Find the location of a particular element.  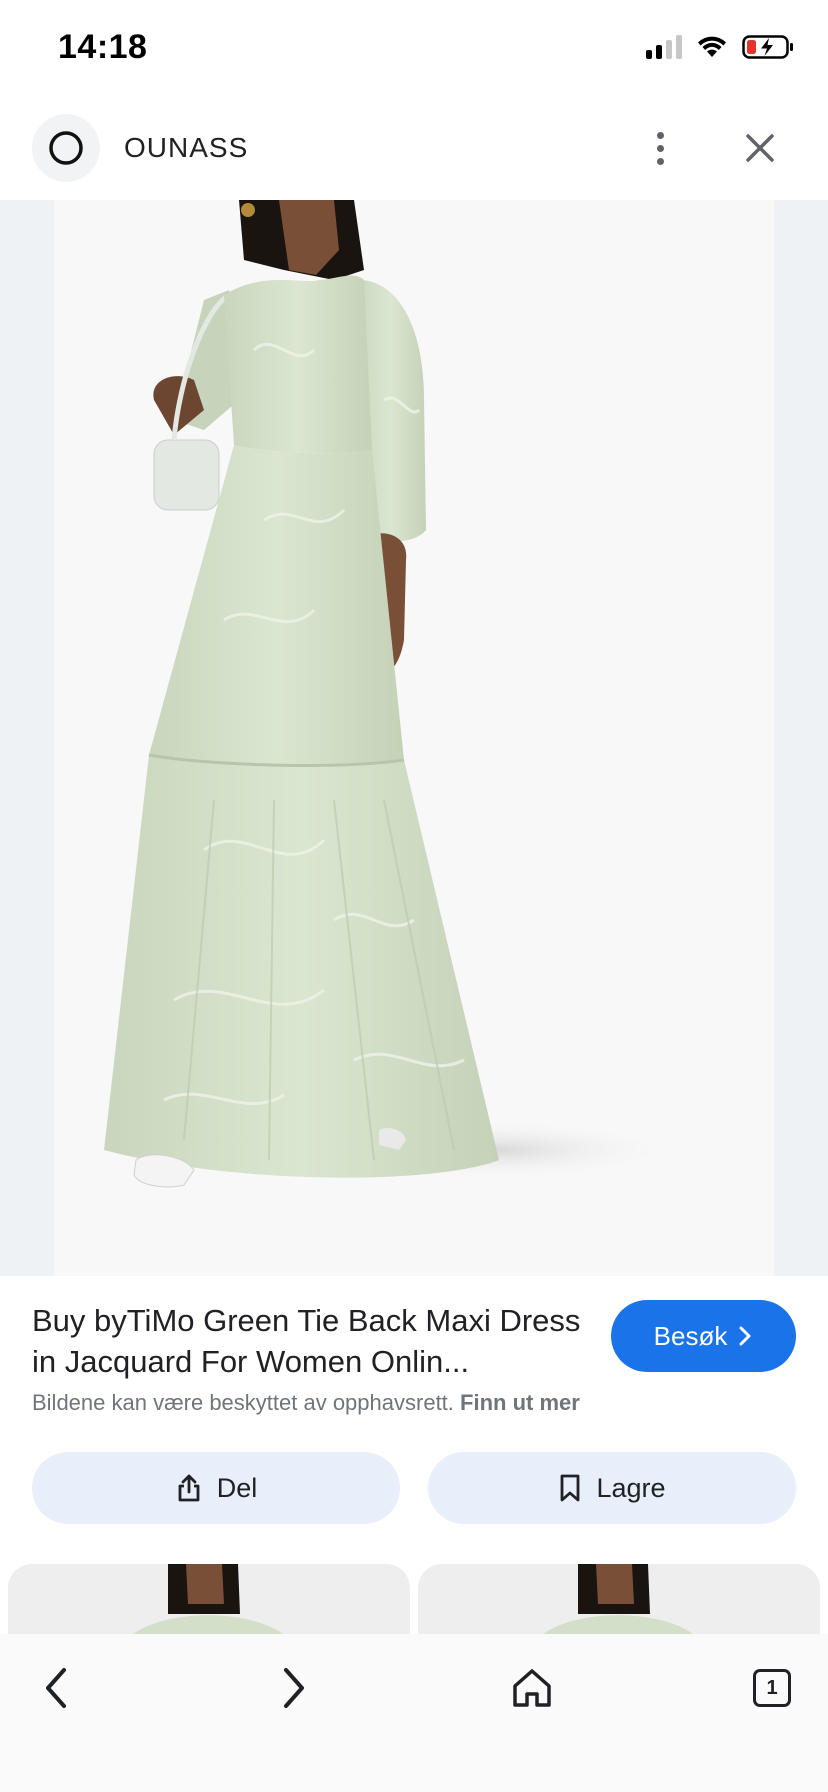

home-icon is located at coordinates (532, 1688).